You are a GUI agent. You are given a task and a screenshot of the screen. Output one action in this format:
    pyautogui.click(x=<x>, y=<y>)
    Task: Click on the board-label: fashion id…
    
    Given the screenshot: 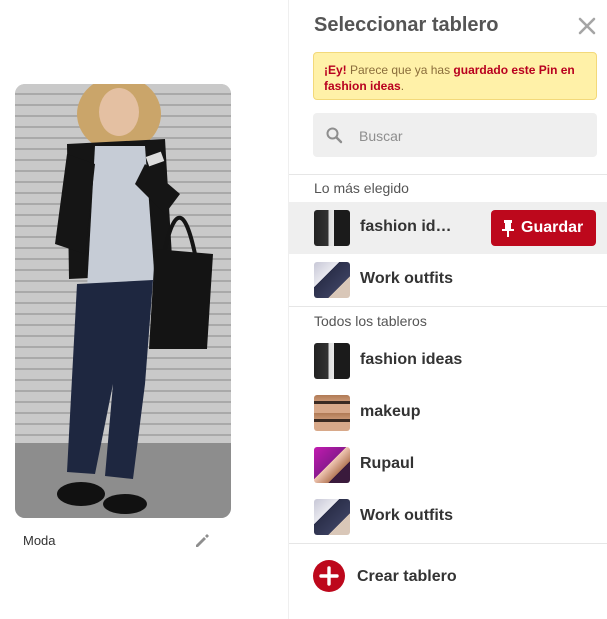 What is the action you would take?
    pyautogui.click(x=406, y=226)
    